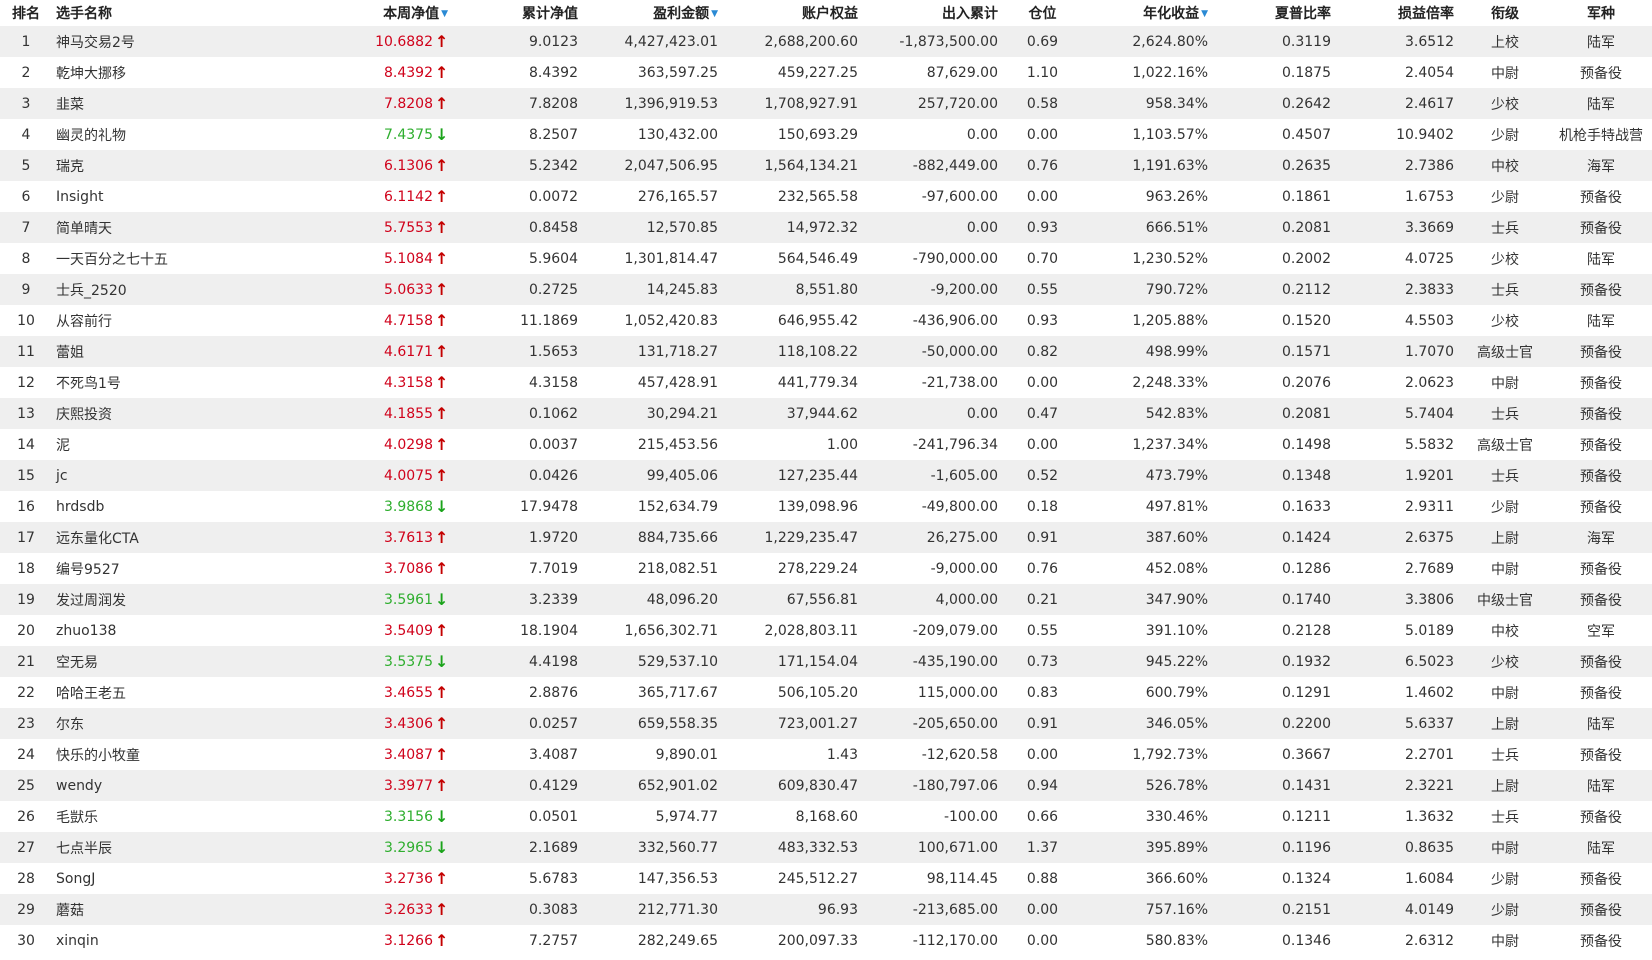 The image size is (1652, 960). I want to click on player-name: 泥, so click(63, 446).